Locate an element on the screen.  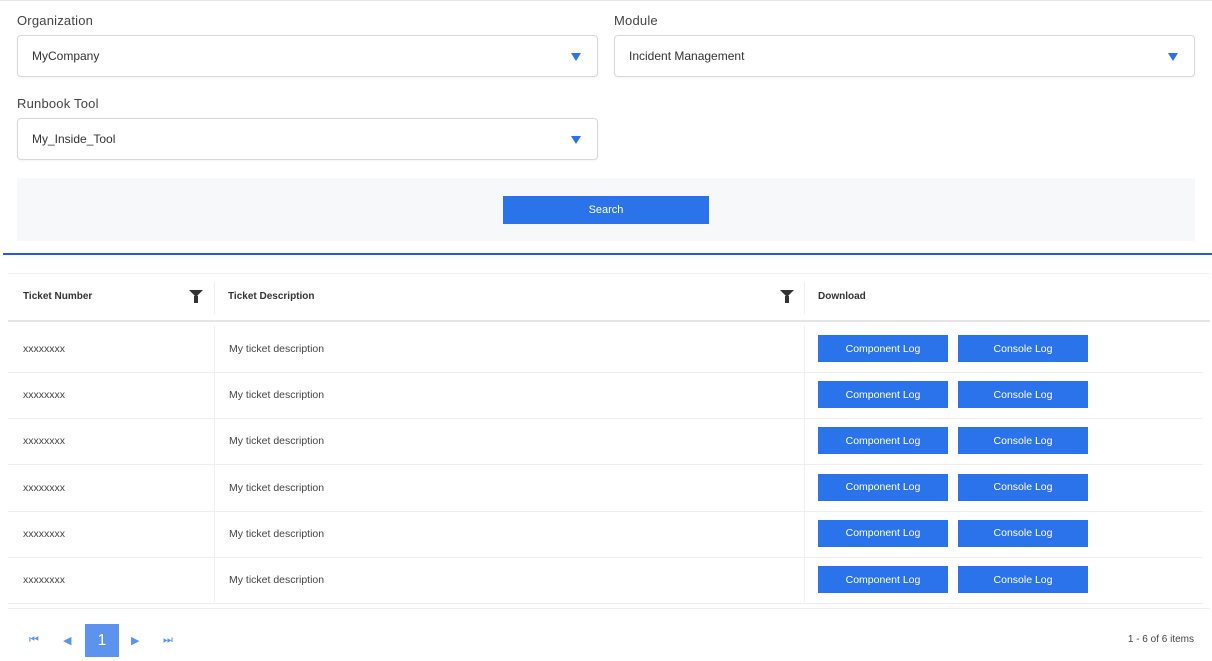
organization-select: MyCompany is located at coordinates (307, 56).